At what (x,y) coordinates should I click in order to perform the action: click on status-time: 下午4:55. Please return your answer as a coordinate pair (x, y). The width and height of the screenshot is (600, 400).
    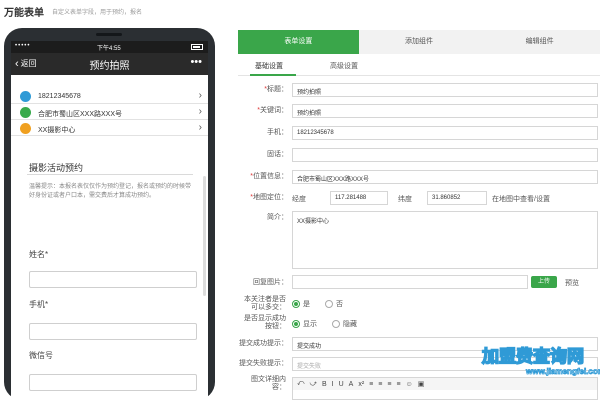
    Looking at the image, I should click on (109, 49).